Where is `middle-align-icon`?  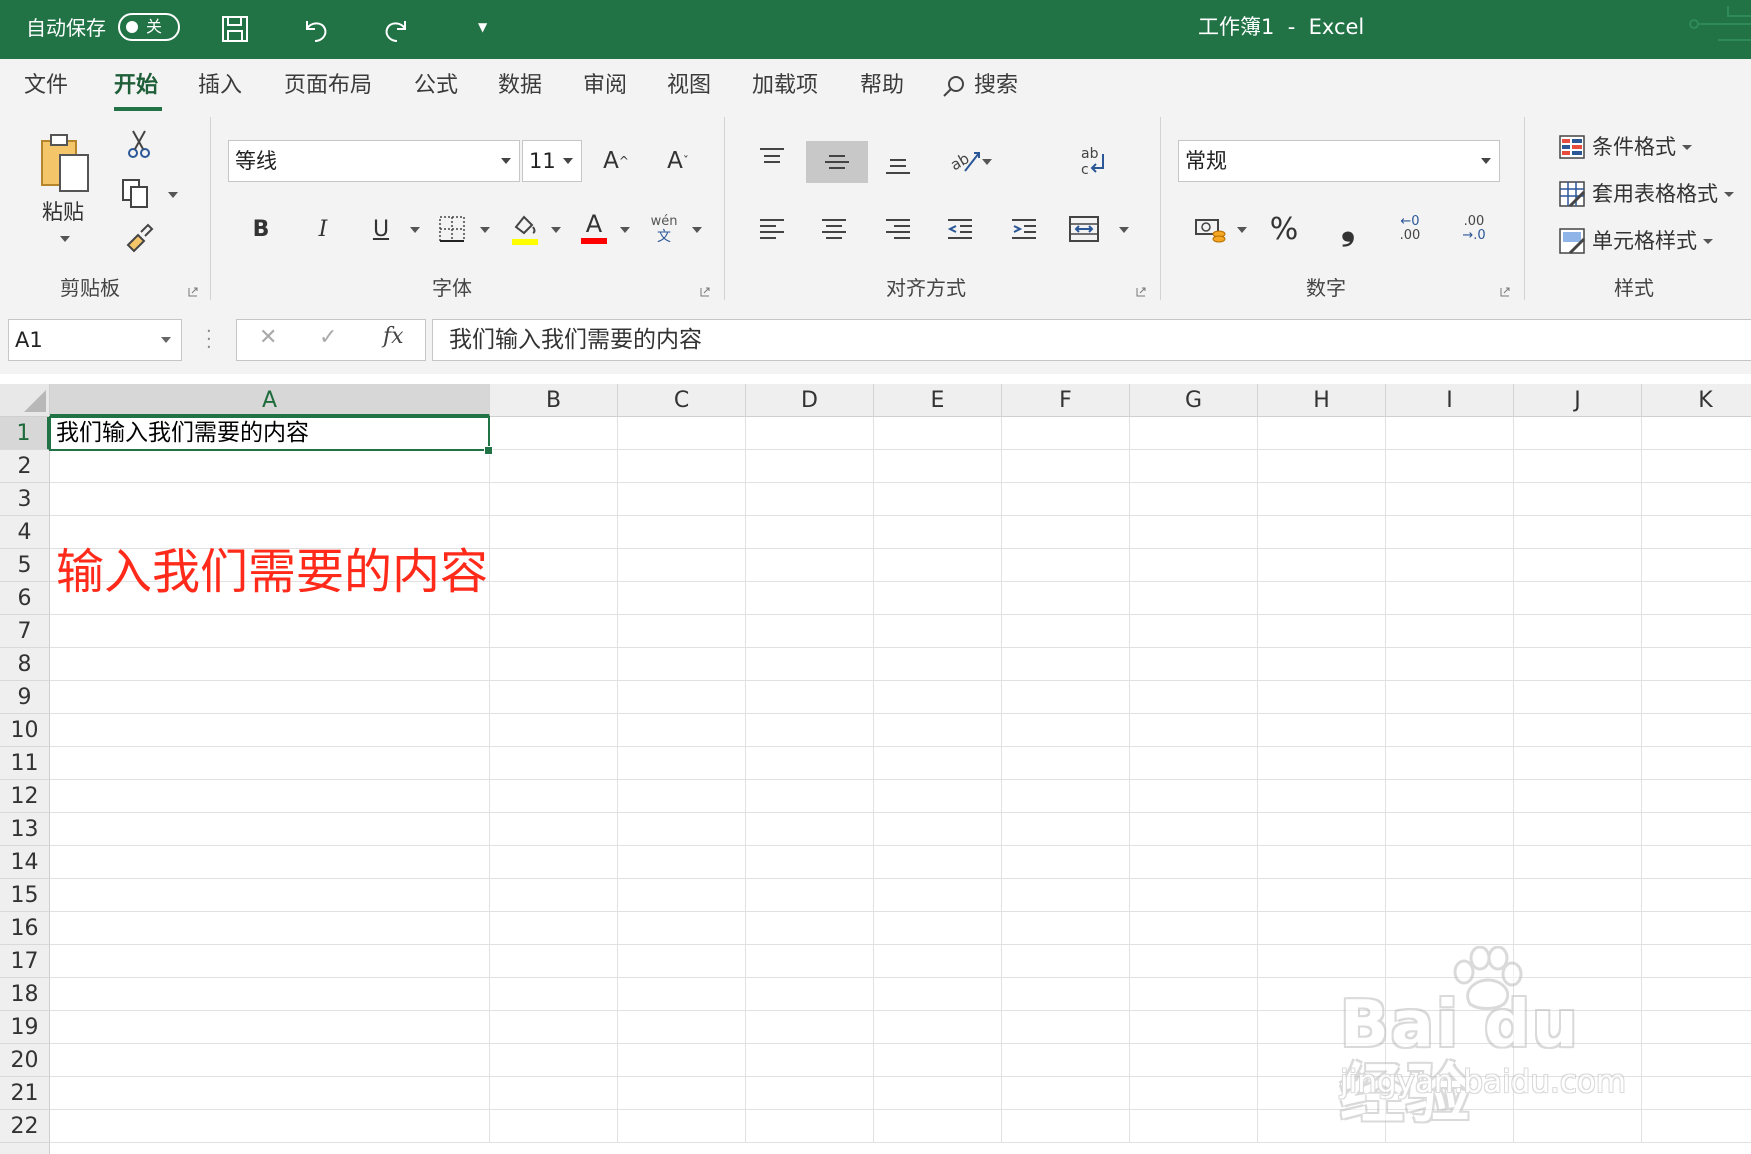 middle-align-icon is located at coordinates (837, 162).